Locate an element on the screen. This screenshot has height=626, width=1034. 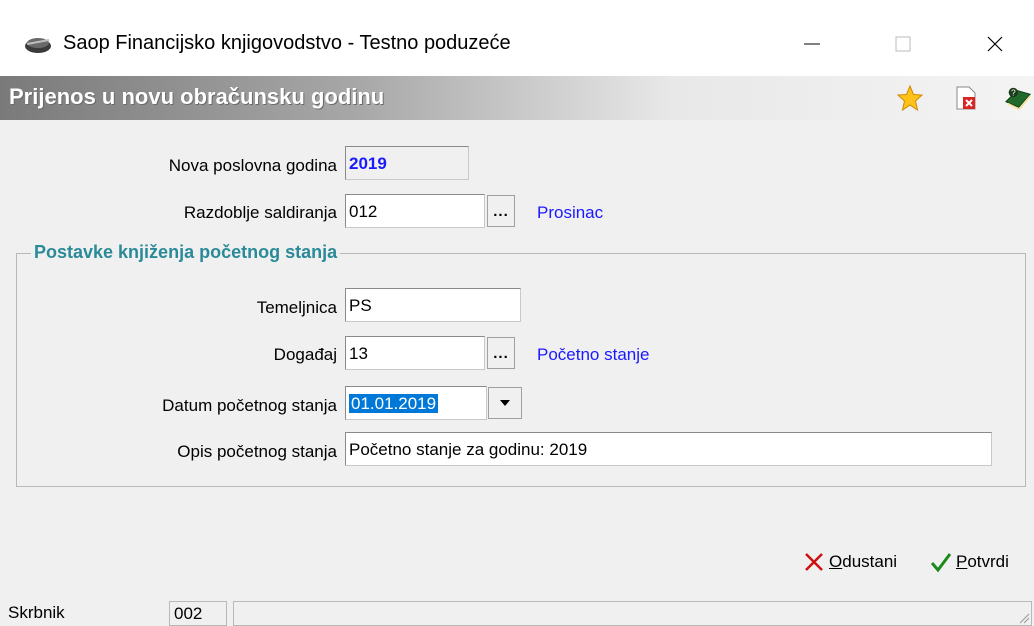
form-header: Prijenos u novu obračunsku godinu is located at coordinates (517, 98).